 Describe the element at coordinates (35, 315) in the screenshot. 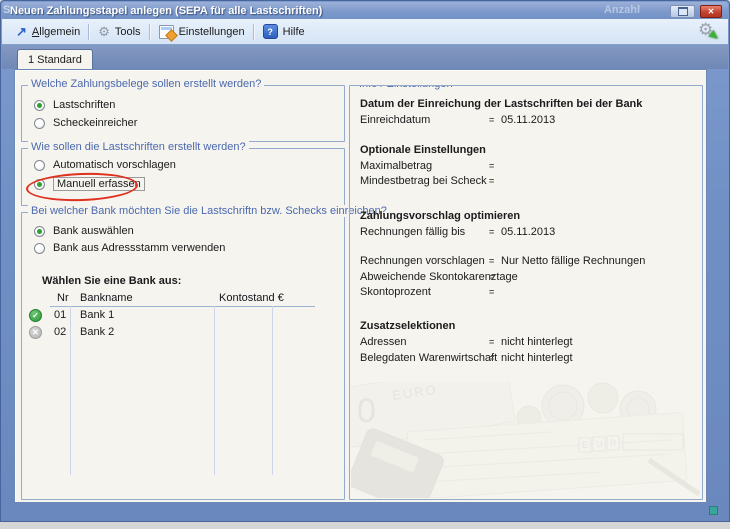

I see `check-icon: ✓` at that location.